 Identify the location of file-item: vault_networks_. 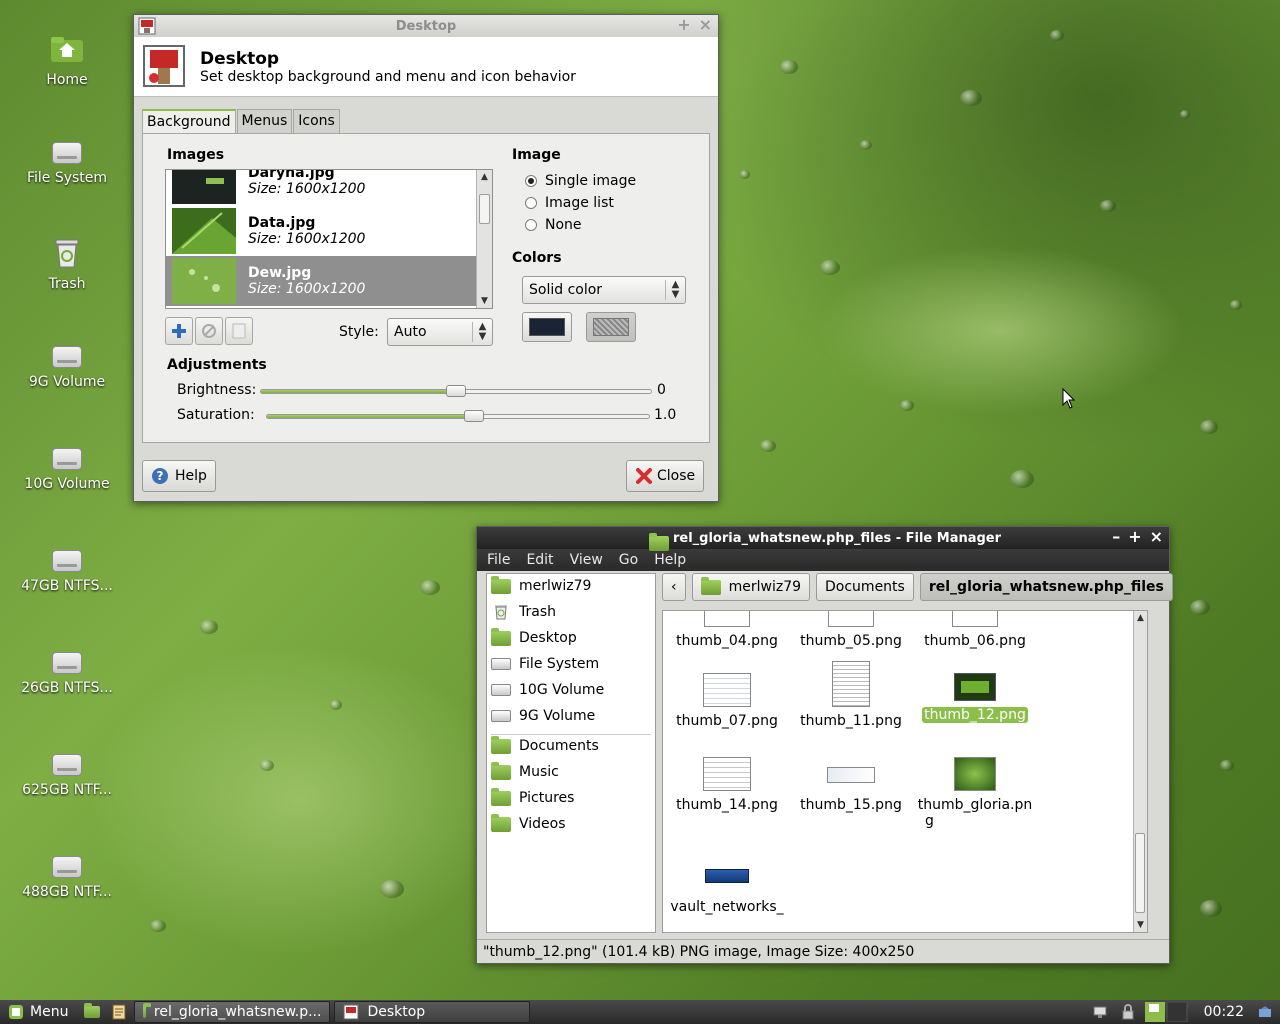
(727, 892).